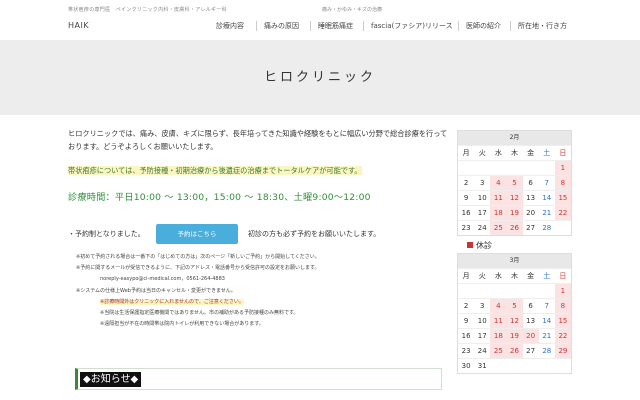  I want to click on note-line: ※遠隔担当が不在の時間帯は院内トイレが利用できない場合があります。, so click(182, 324).